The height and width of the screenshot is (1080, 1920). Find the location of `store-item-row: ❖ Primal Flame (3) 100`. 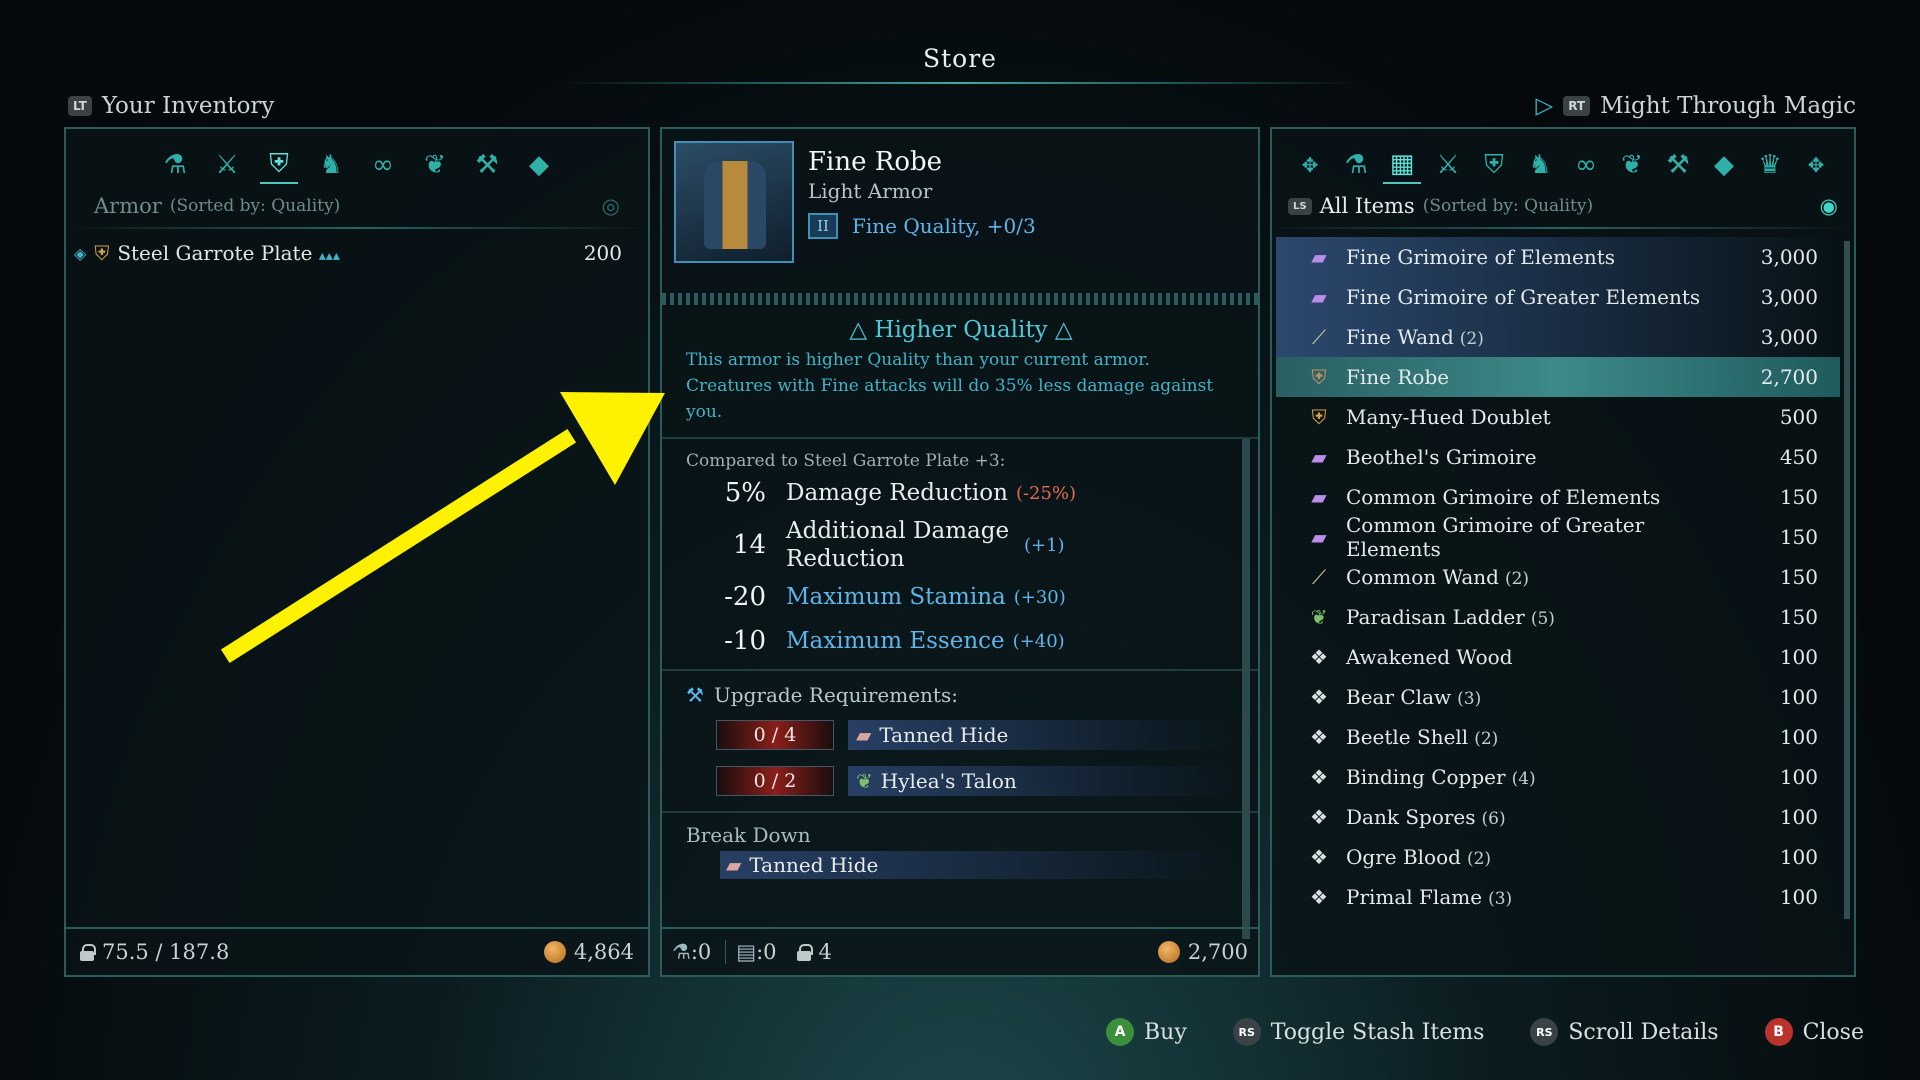

store-item-row: ❖ Primal Flame (3) 100 is located at coordinates (1558, 897).